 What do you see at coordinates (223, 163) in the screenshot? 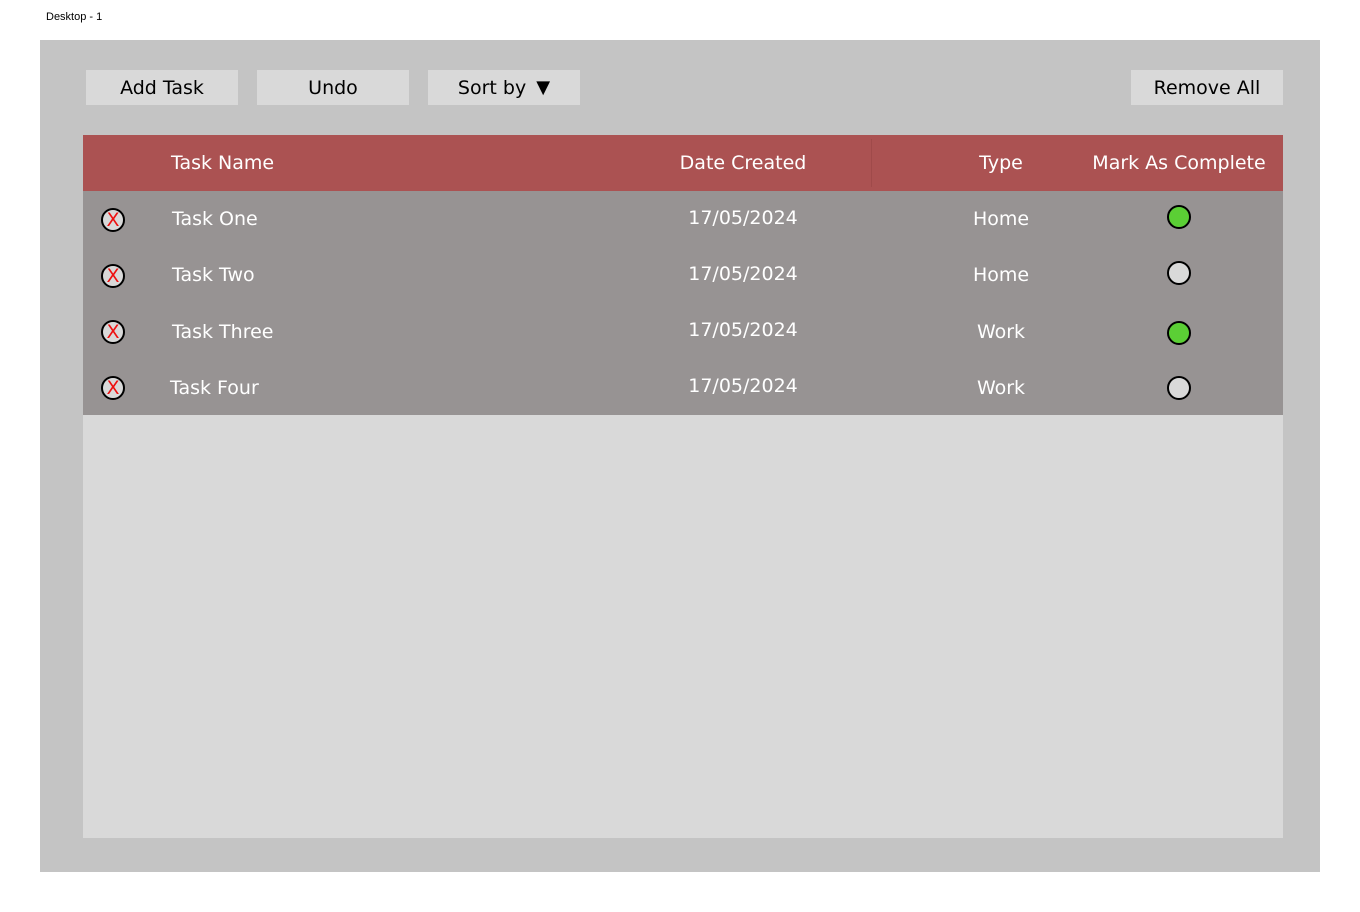
I see `header-task-name: Task Name` at bounding box center [223, 163].